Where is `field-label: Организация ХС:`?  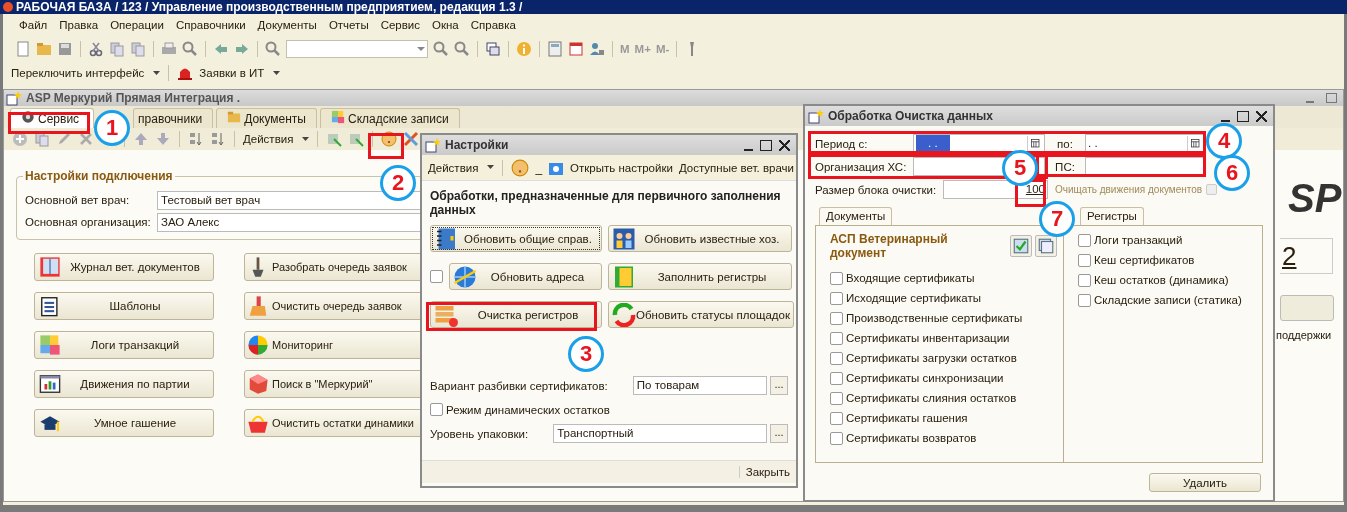
field-label: Организация ХС: is located at coordinates (861, 166).